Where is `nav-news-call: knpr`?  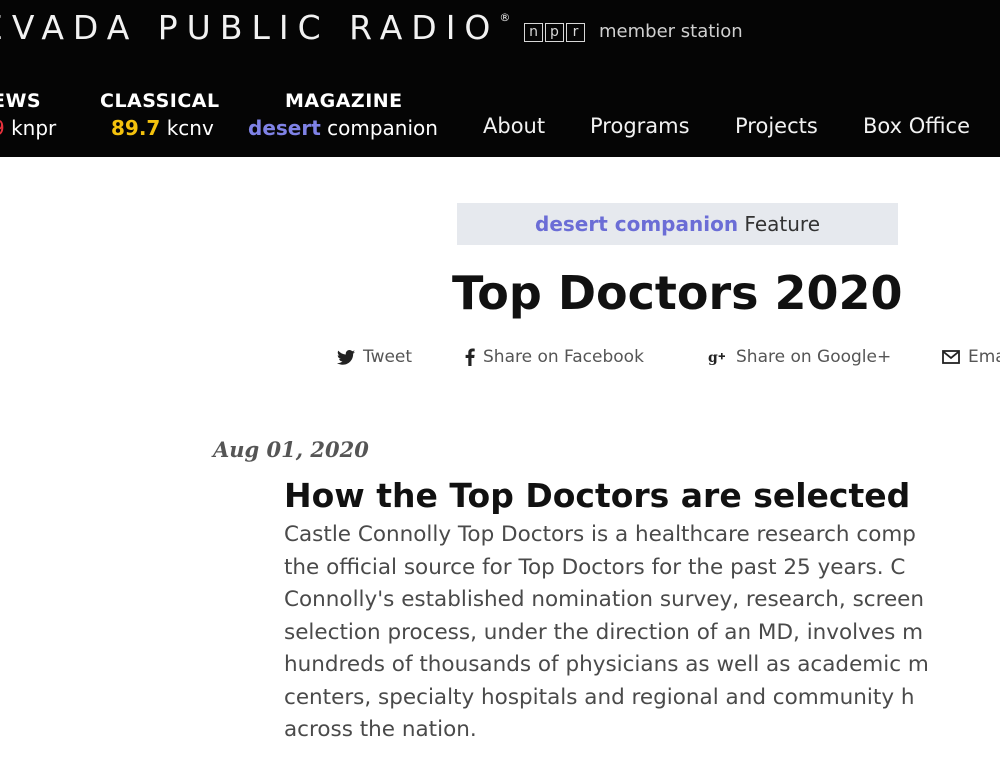 nav-news-call: knpr is located at coordinates (34, 128).